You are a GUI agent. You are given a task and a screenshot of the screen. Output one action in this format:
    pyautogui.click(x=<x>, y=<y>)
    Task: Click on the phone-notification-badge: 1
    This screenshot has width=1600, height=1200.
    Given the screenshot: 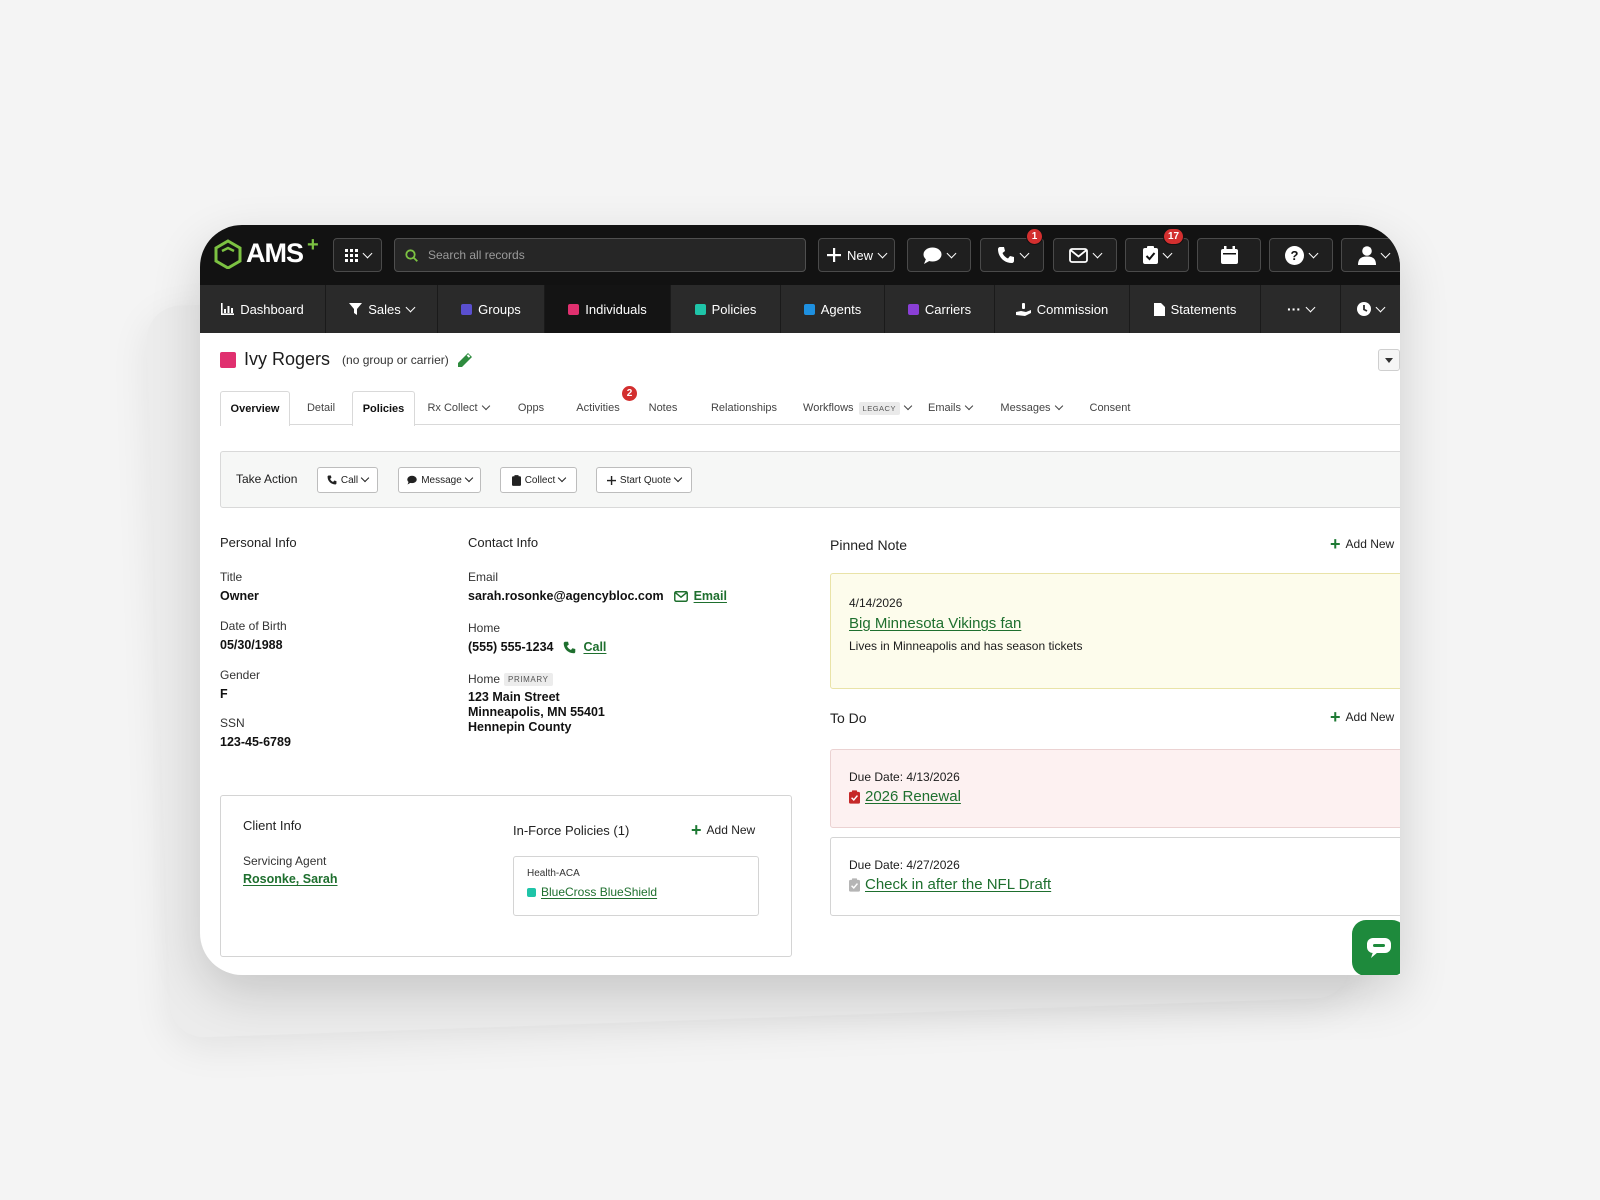 What is the action you would take?
    pyautogui.click(x=1034, y=236)
    